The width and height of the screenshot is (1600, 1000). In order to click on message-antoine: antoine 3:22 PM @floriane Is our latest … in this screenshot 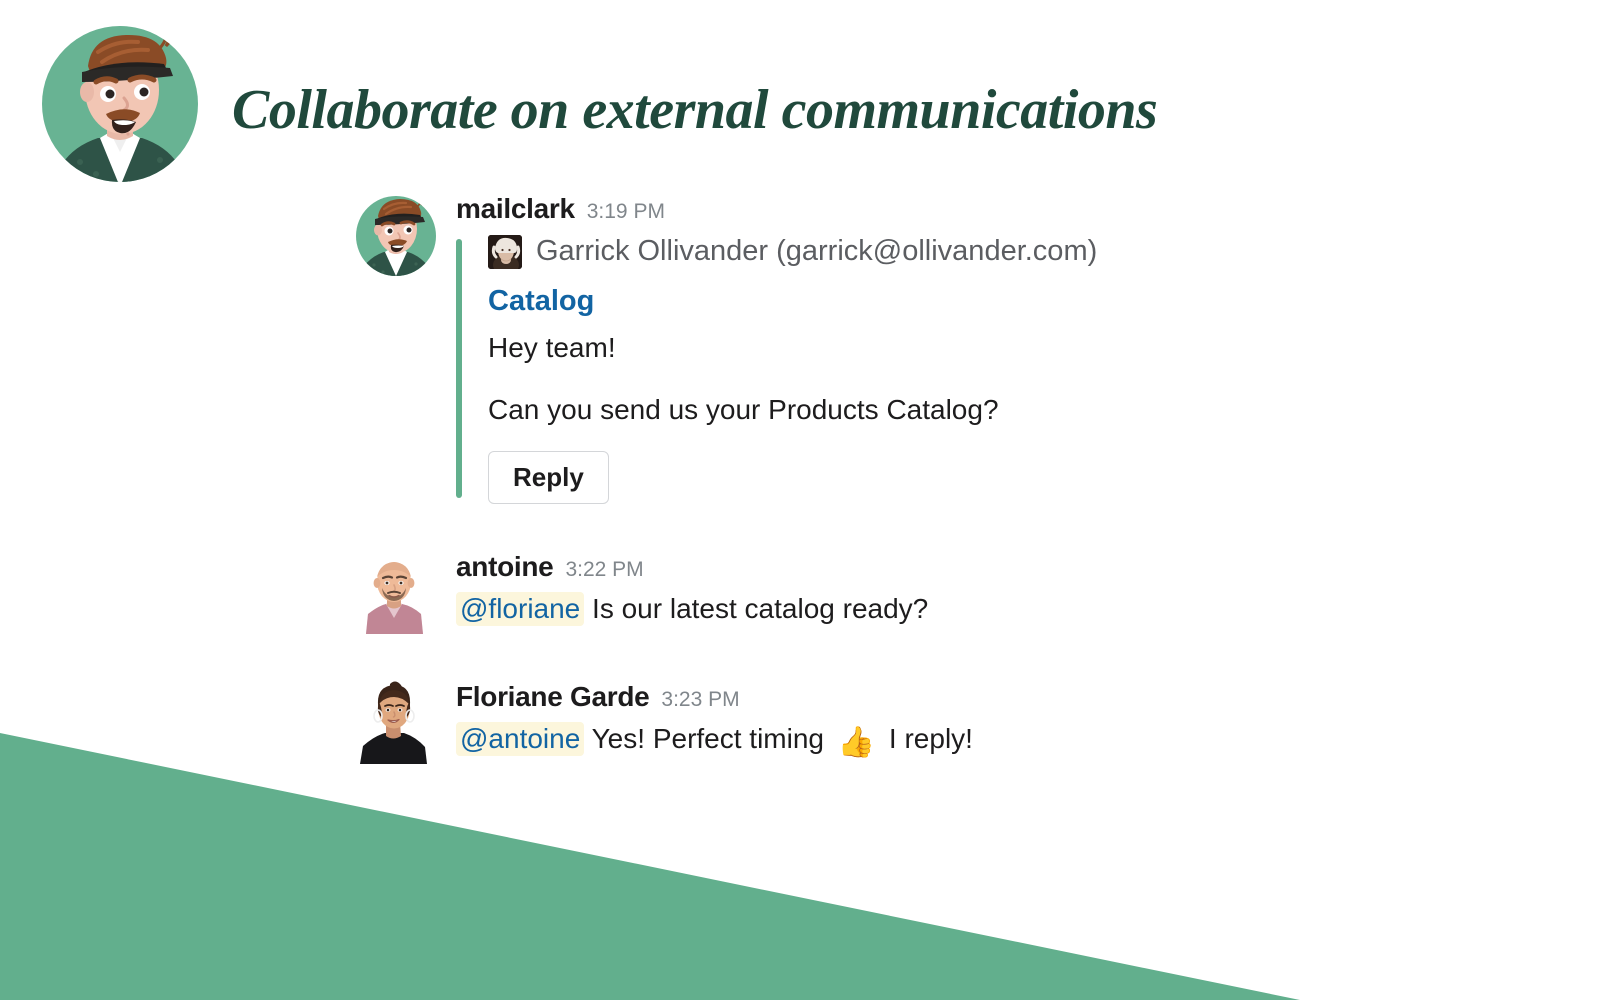, I will do `click(942, 591)`.